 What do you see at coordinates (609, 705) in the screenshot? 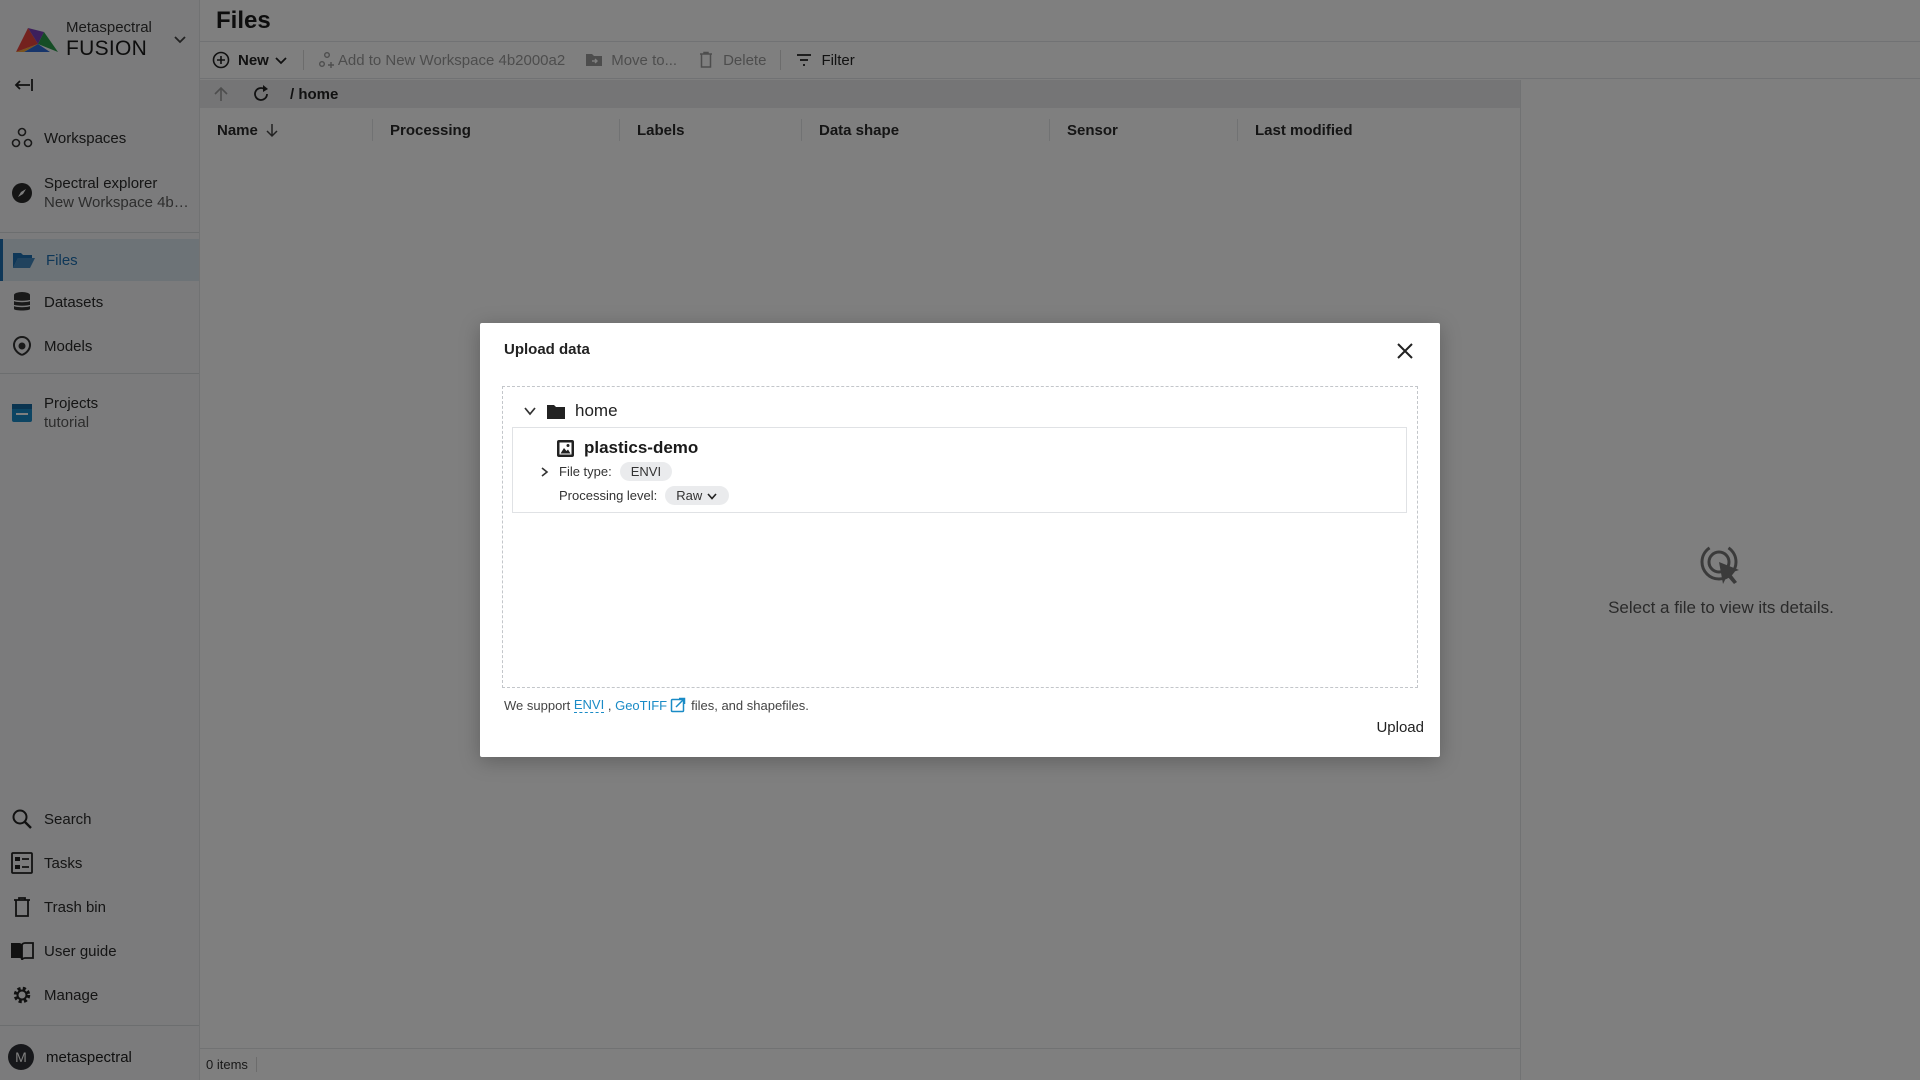
I see `support-comma: ,` at bounding box center [609, 705].